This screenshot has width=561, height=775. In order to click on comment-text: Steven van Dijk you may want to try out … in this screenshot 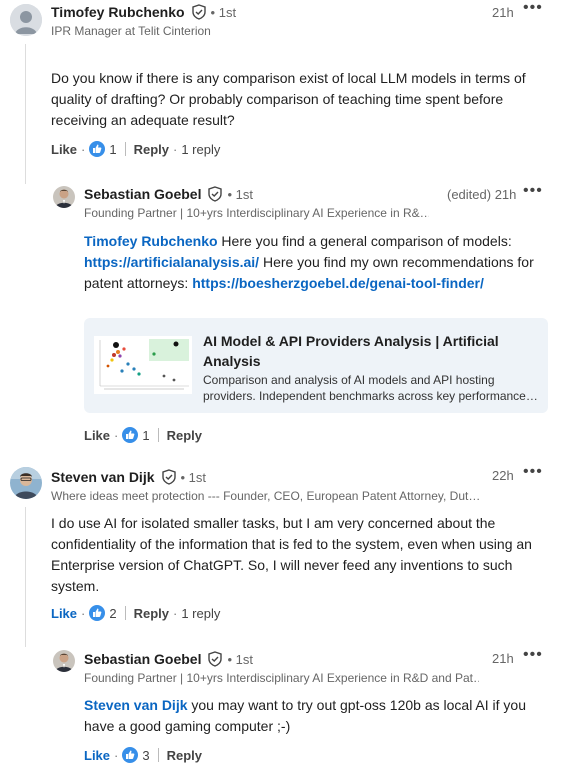, I will do `click(309, 716)`.